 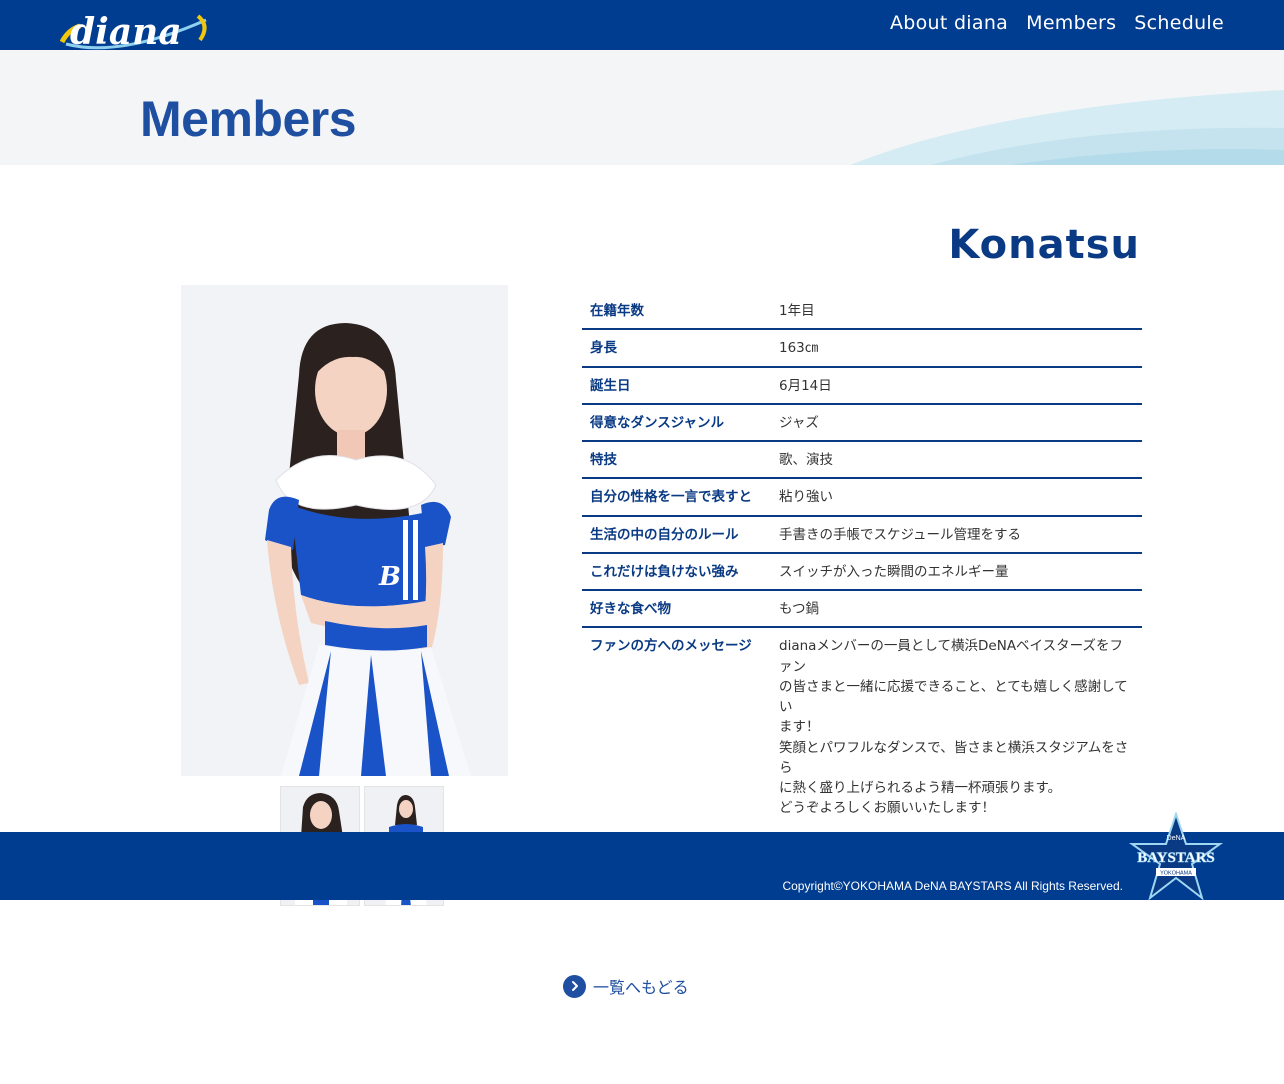 I want to click on main-nav: About diana Members Schedule, so click(x=1057, y=23).